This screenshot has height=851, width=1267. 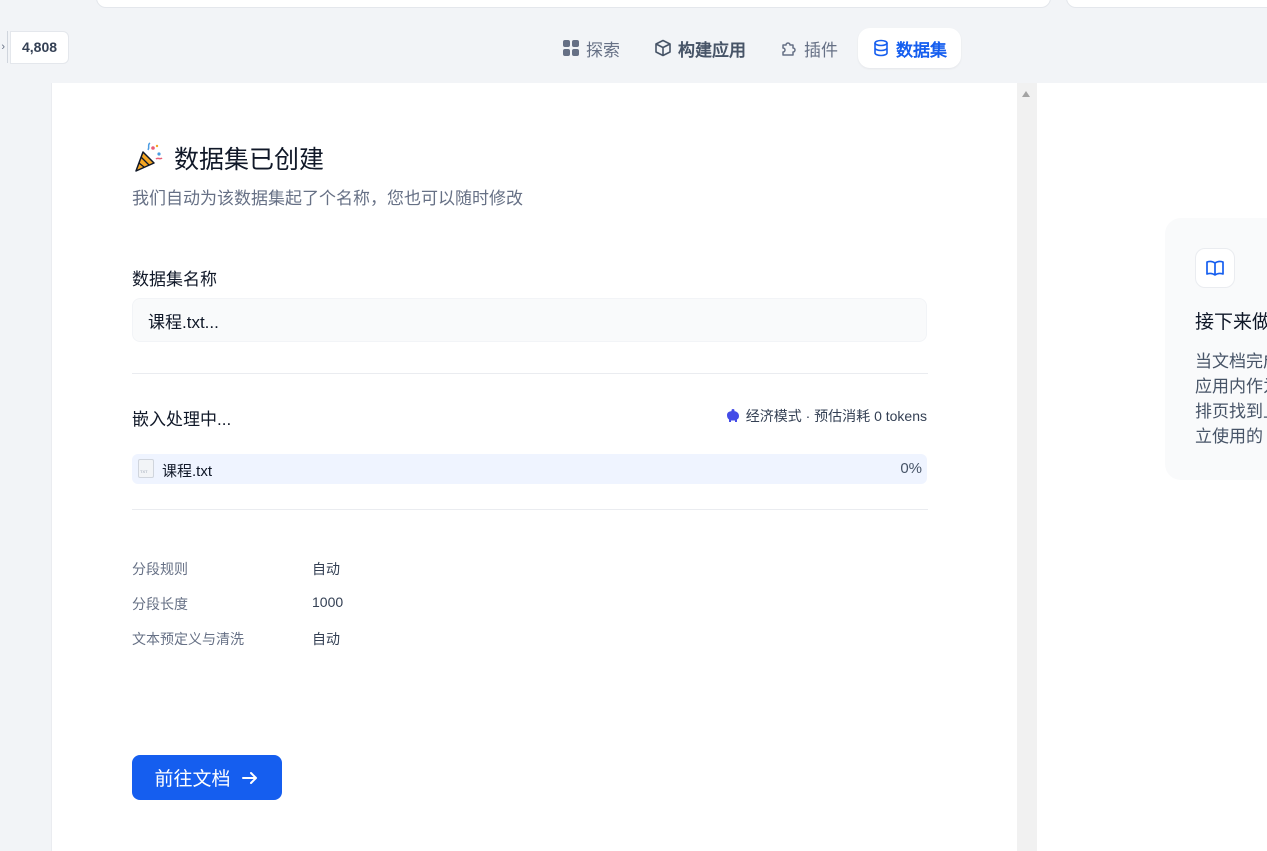 I want to click on app-header: › 4,808 探索 构建应用 插件 数据集, so click(x=633, y=47).